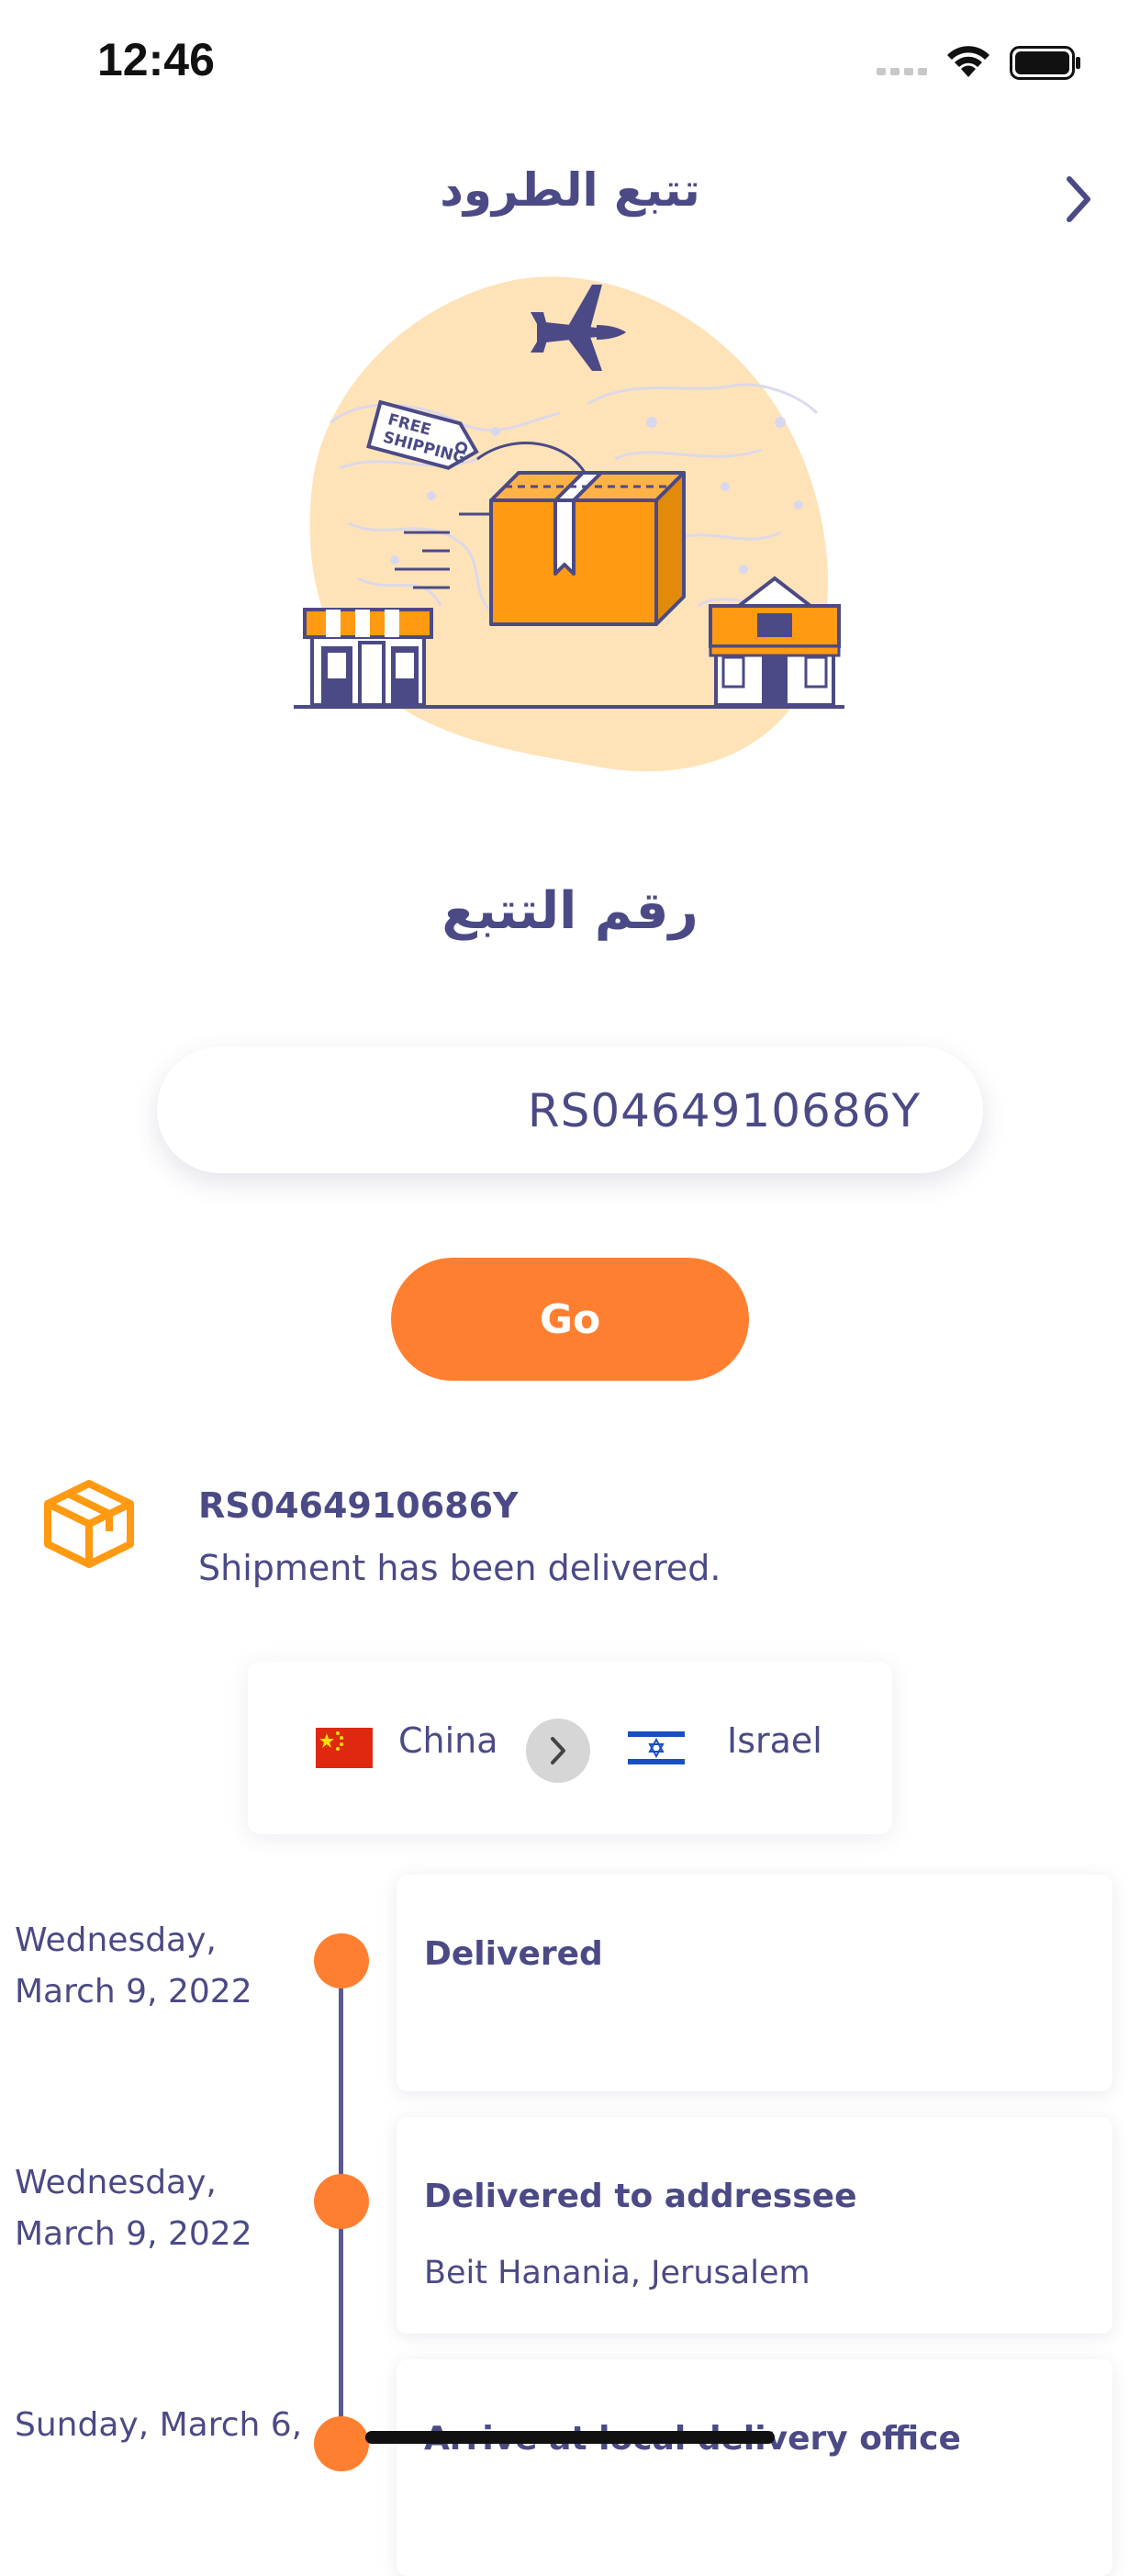 The image size is (1140, 2576). I want to click on event-date: Sunday, March 6,, so click(159, 2425).